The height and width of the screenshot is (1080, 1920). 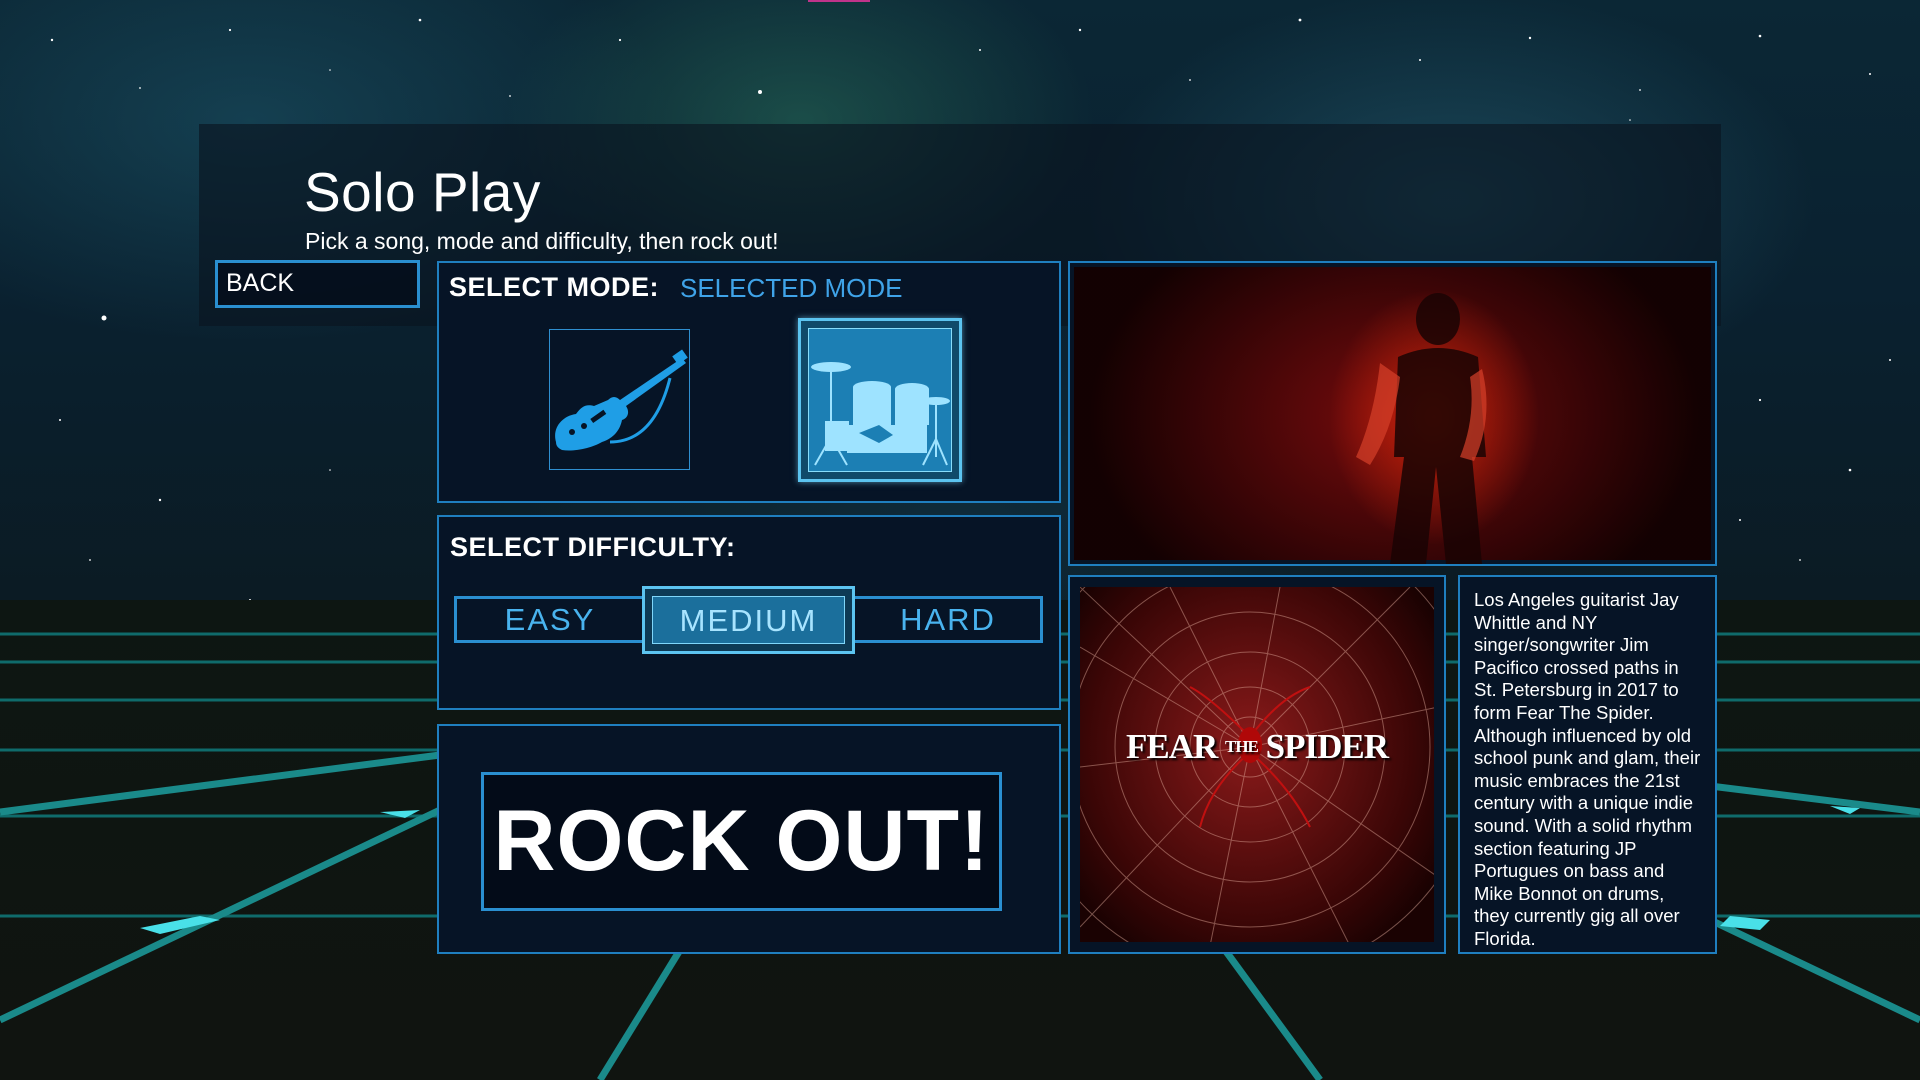 I want to click on selected-mode-label: SELECTED MODE, so click(x=791, y=288).